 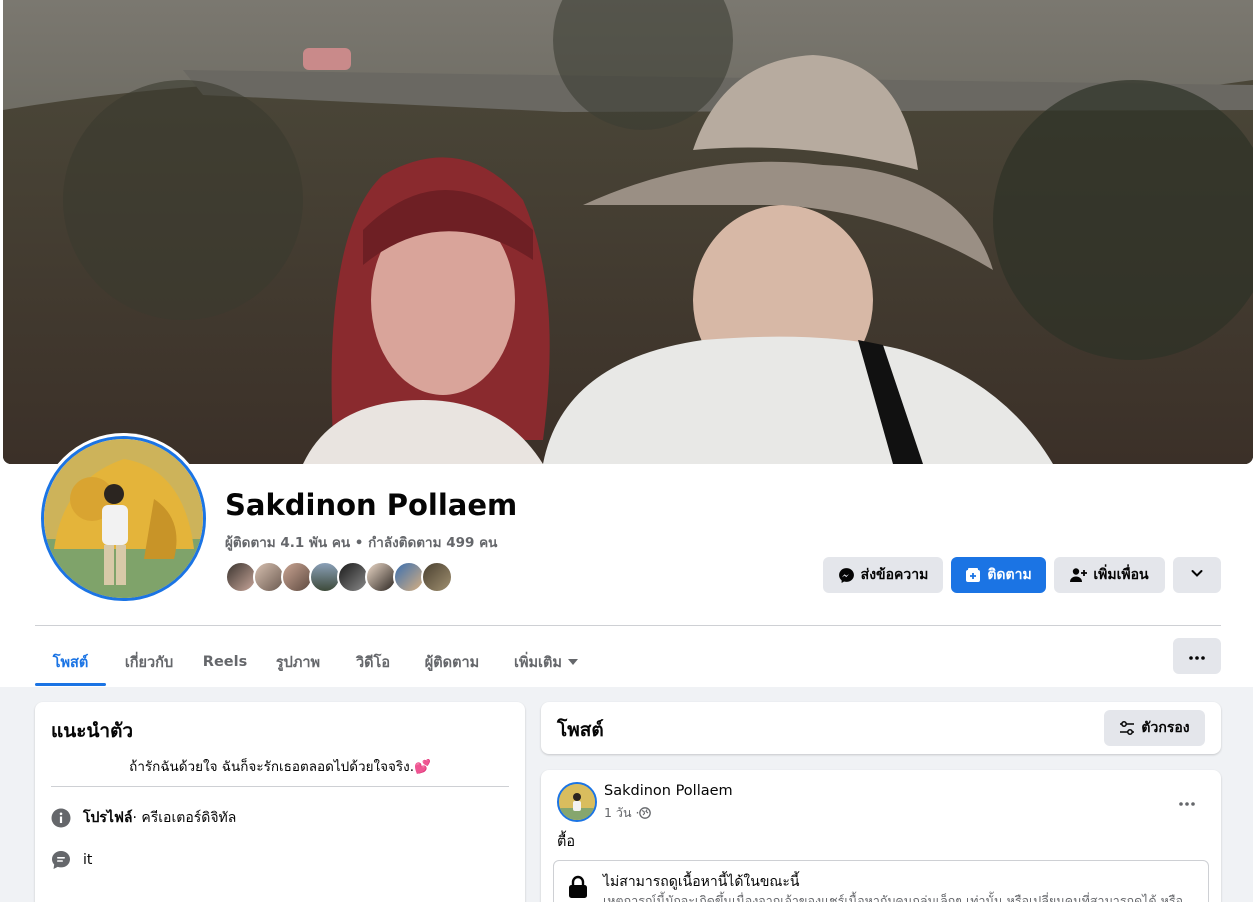 I want to click on intro-profile-row: โปรไฟล์ · ครีเอเตอร์ดิจิทัล, so click(x=143, y=818).